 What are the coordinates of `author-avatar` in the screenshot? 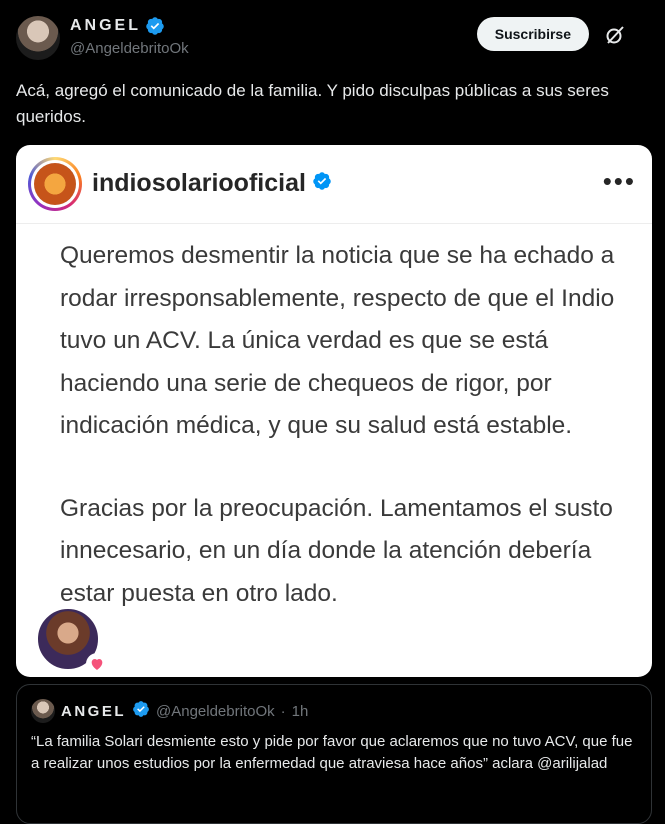 It's located at (38, 38).